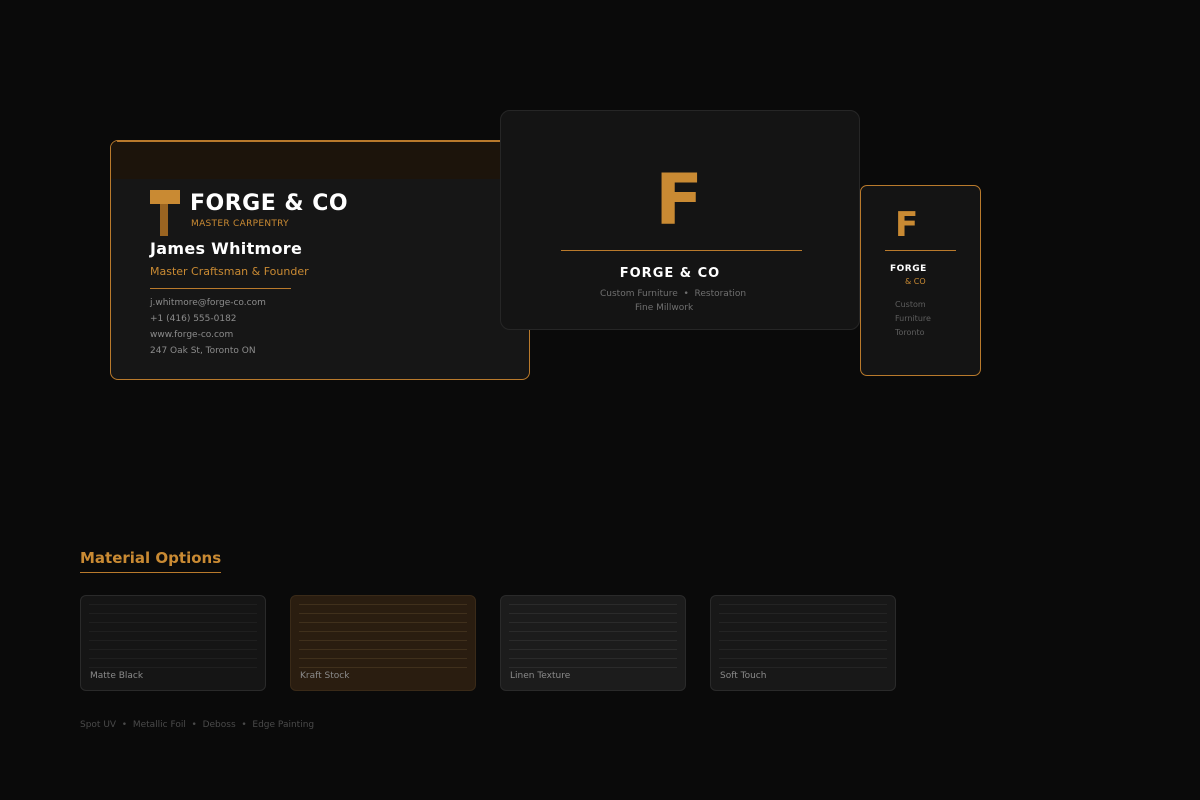 This screenshot has width=1200, height=800. What do you see at coordinates (117, 676) in the screenshot?
I see `swatch-label: Matte Black` at bounding box center [117, 676].